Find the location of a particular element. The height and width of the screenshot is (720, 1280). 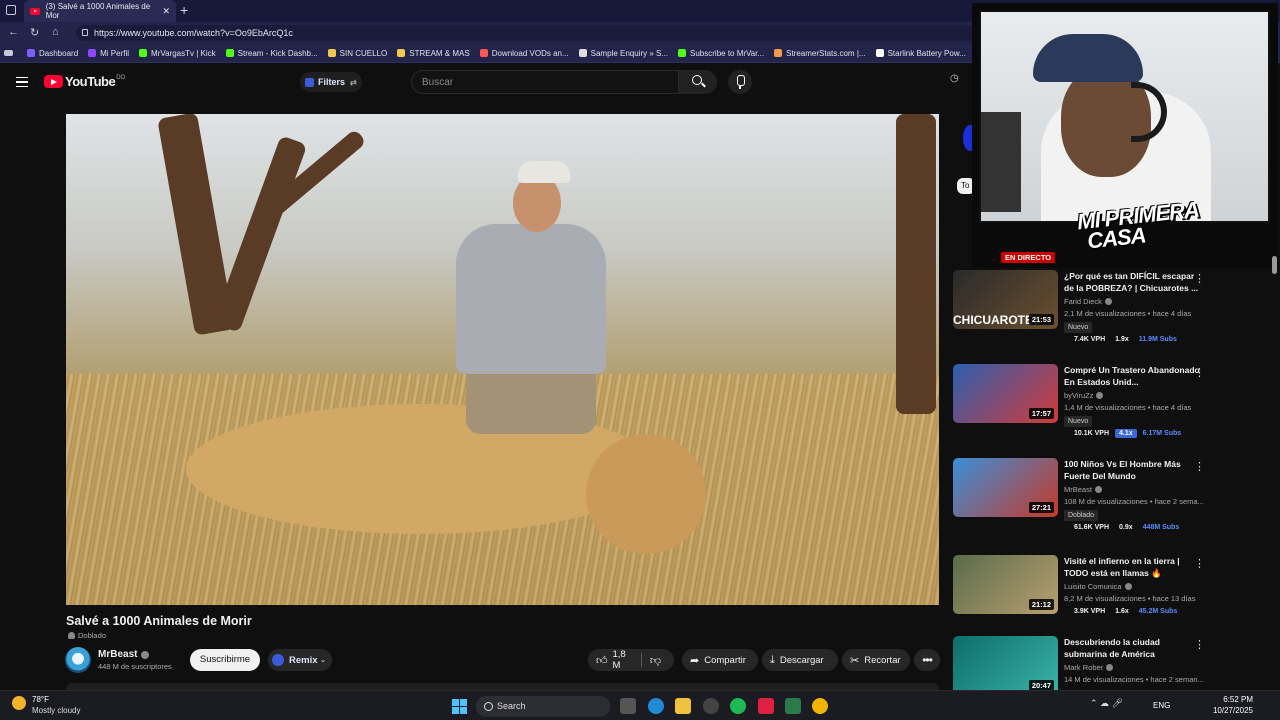

close-tab-icon: ✕ is located at coordinates (166, 11).